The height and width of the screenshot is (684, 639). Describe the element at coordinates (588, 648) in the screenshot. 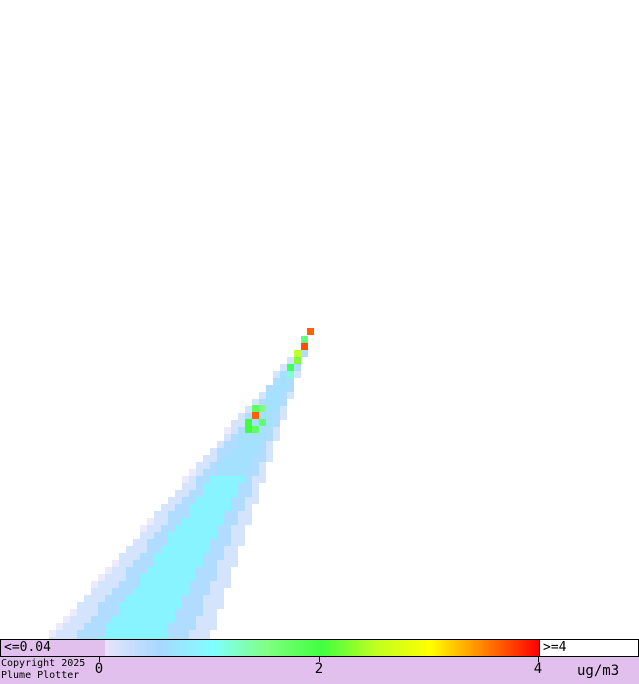

I see `legend-high-label: >=4` at that location.